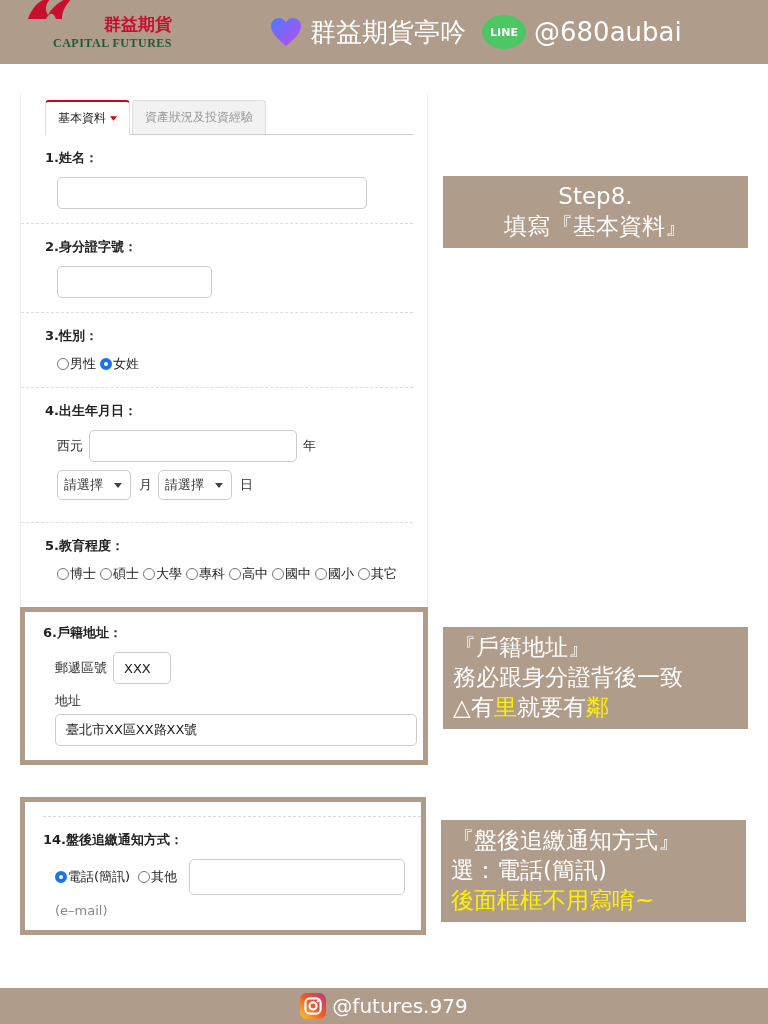 This screenshot has width=768, height=1024. Describe the element at coordinates (164, 877) in the screenshot. I see `radio-label: 其他` at that location.